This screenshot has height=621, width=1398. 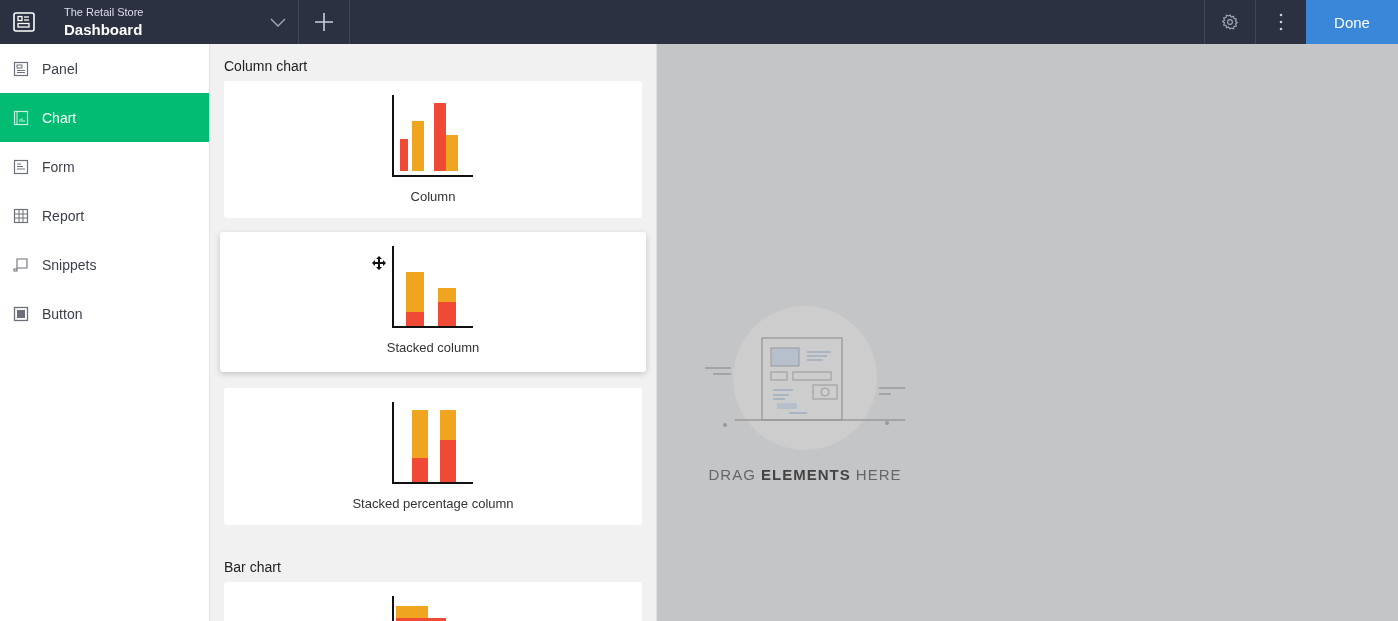 I want to click on chart-type-card: Stacked percentage column, so click(x=433, y=456).